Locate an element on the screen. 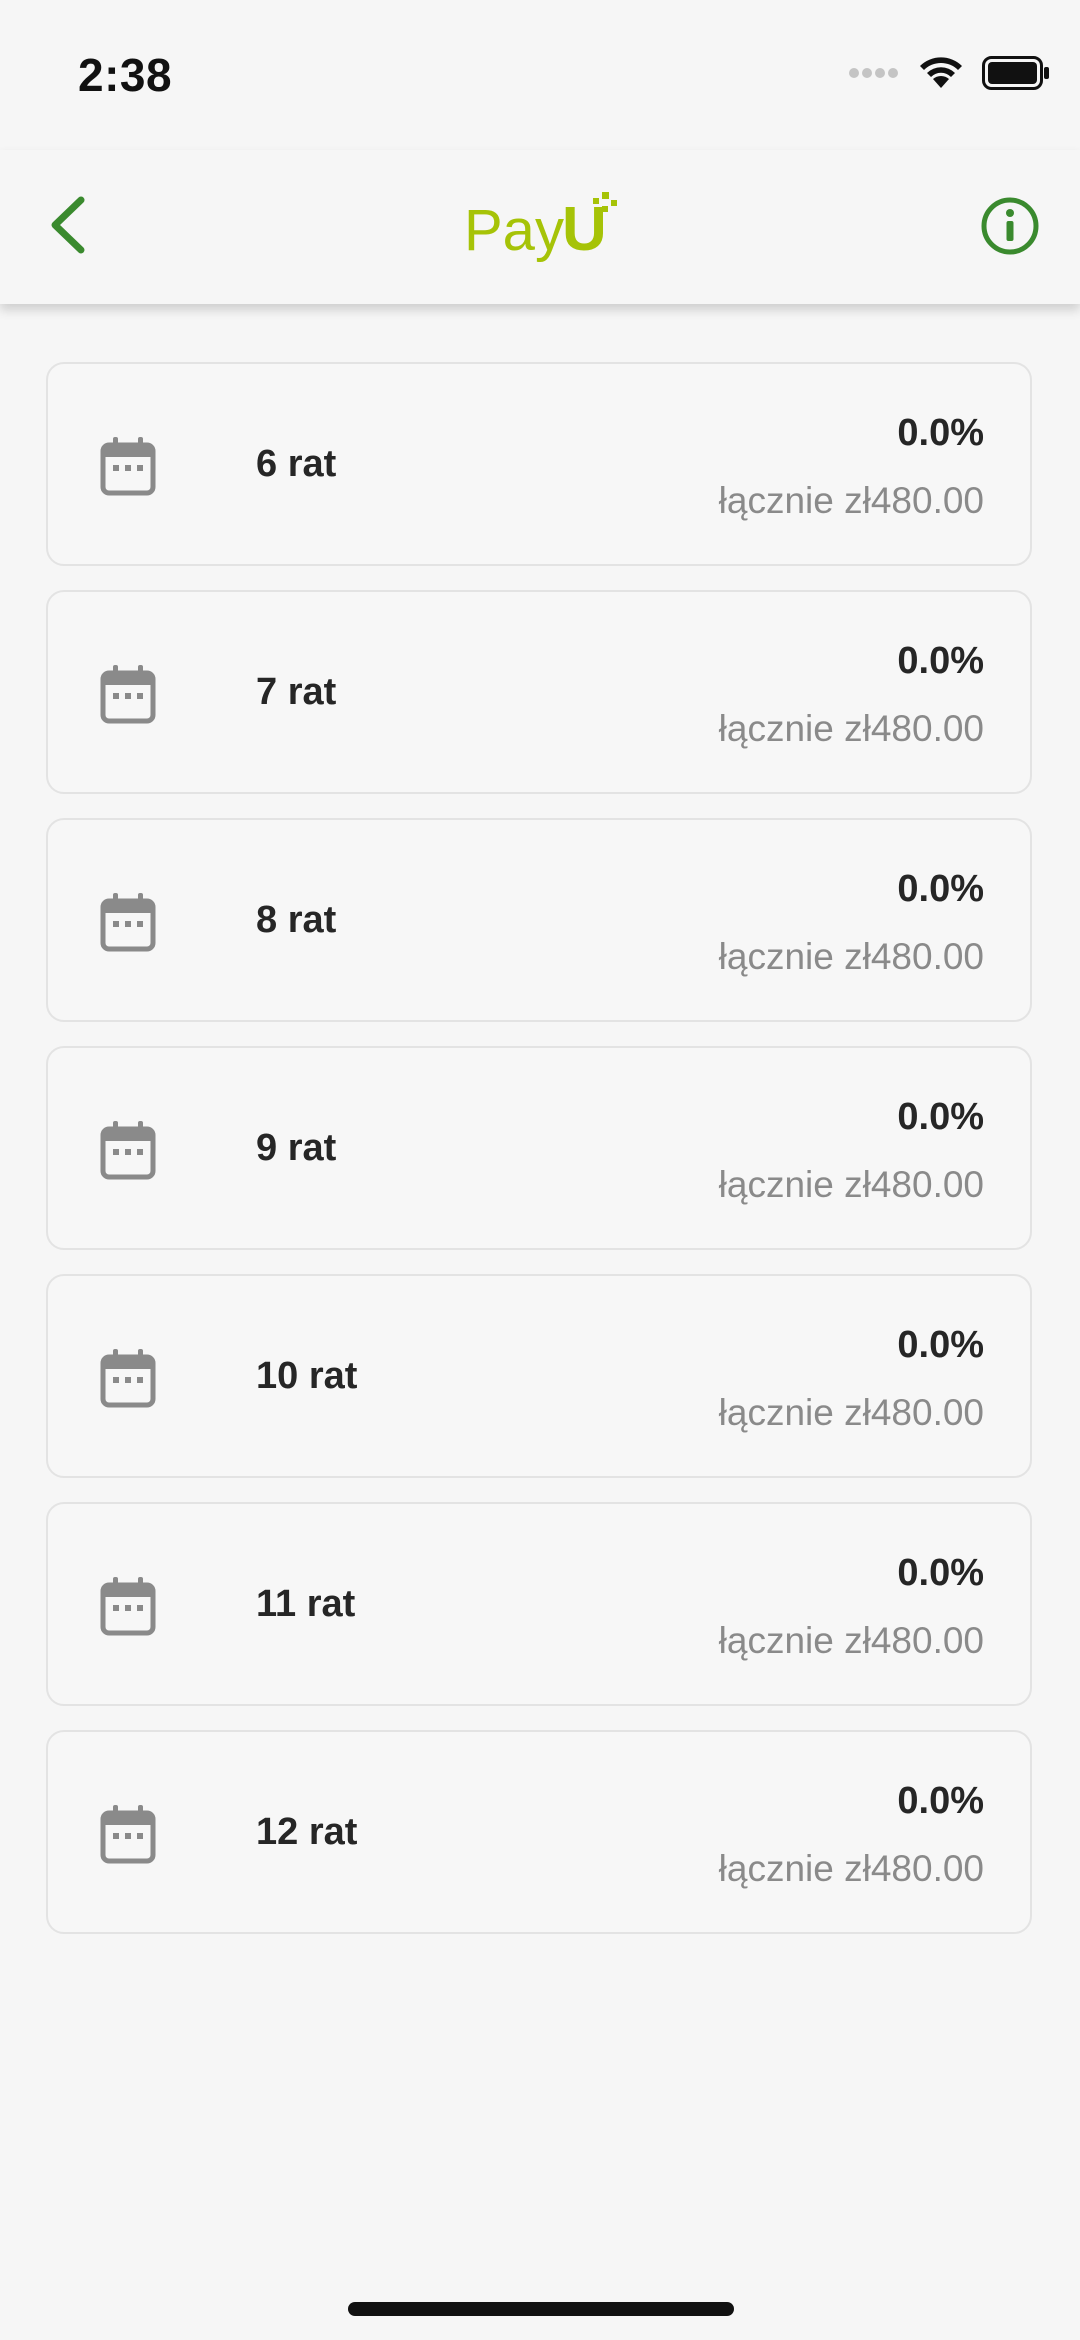 The width and height of the screenshot is (1080, 2340). installment-option: 7 rat 0.0% łącznie zł480.00 is located at coordinates (539, 692).